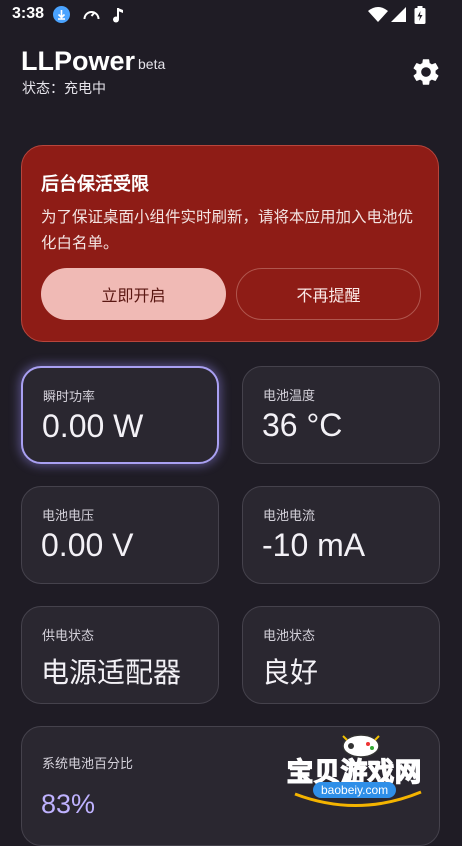 This screenshot has height=846, width=462. I want to click on enable-now-button: 立即开启, so click(133, 294).